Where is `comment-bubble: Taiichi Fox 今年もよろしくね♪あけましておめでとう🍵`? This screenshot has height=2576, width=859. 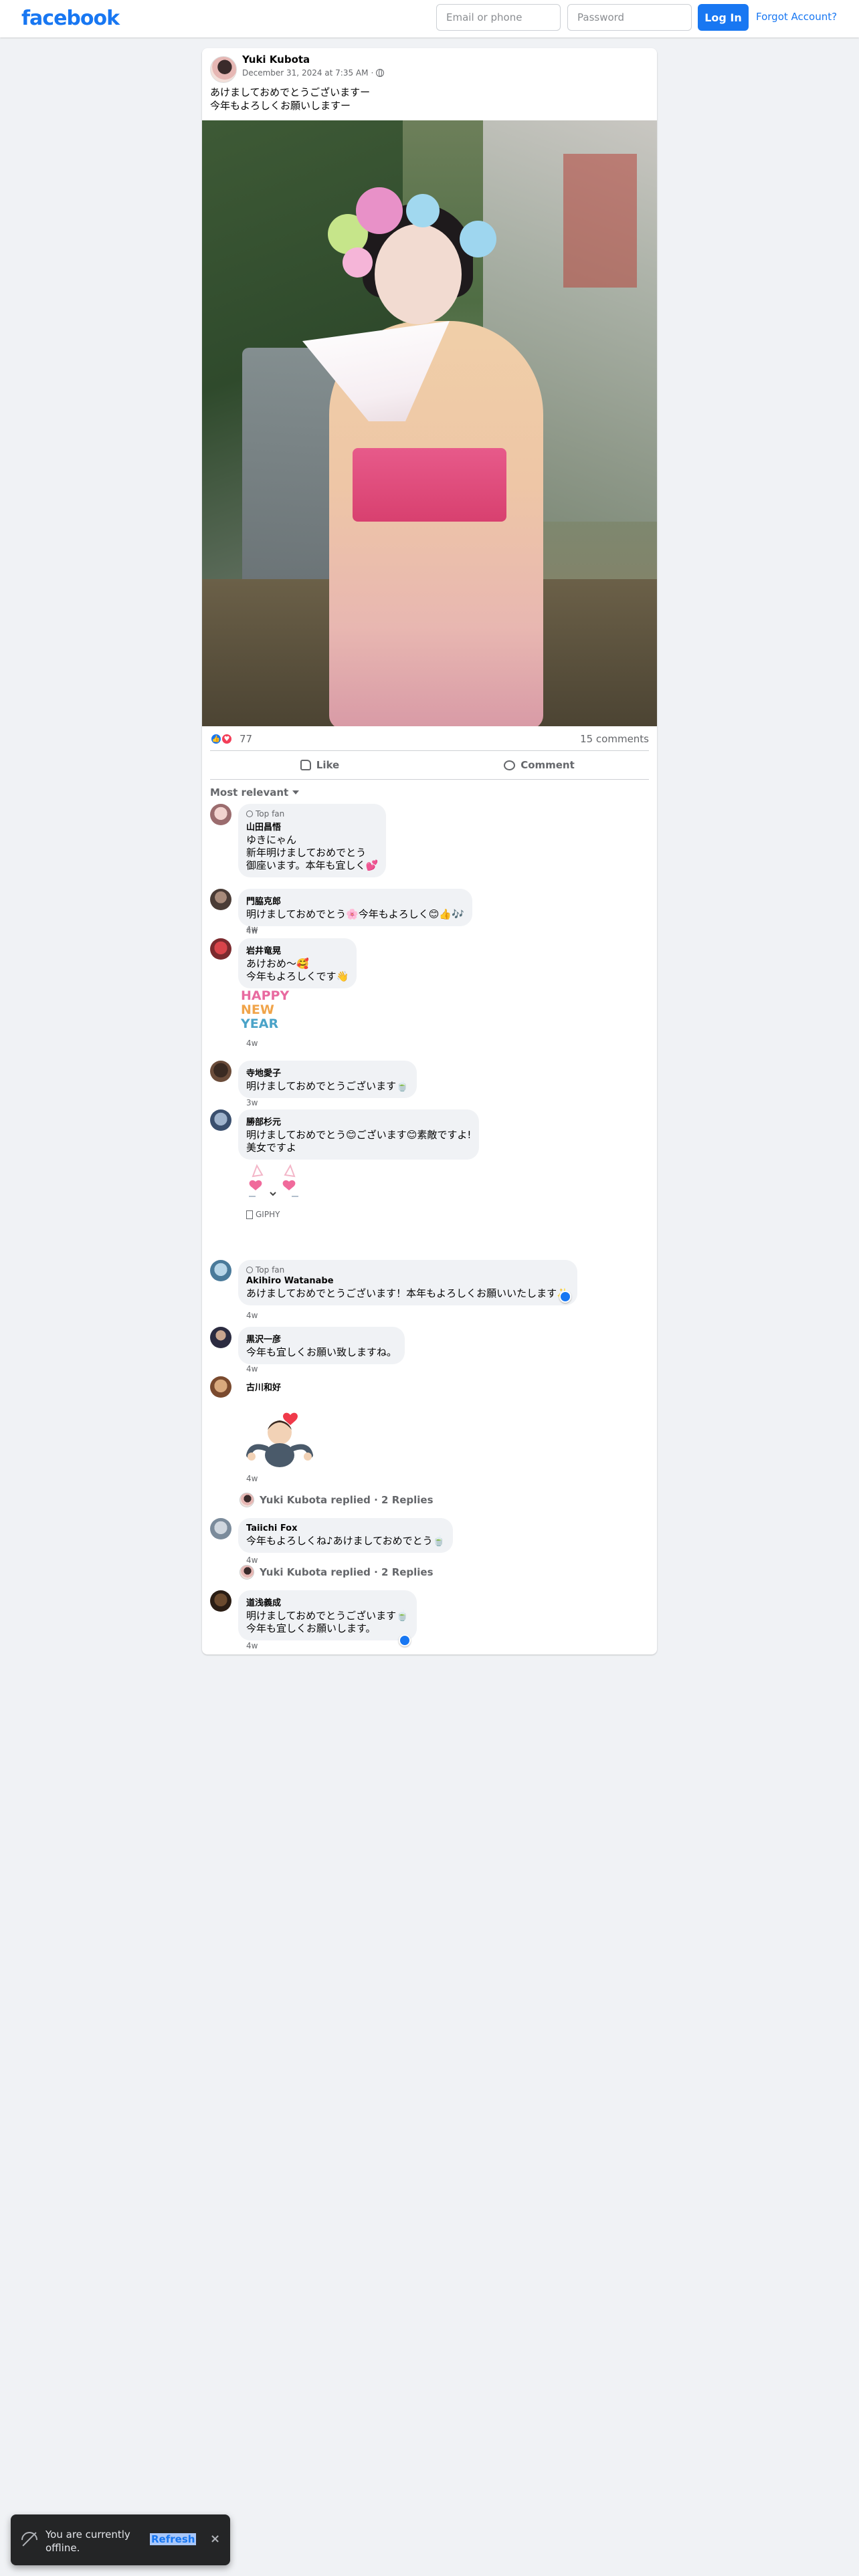 comment-bubble: Taiichi Fox 今年もよろしくね♪あけましておめでとう🍵 is located at coordinates (346, 1535).